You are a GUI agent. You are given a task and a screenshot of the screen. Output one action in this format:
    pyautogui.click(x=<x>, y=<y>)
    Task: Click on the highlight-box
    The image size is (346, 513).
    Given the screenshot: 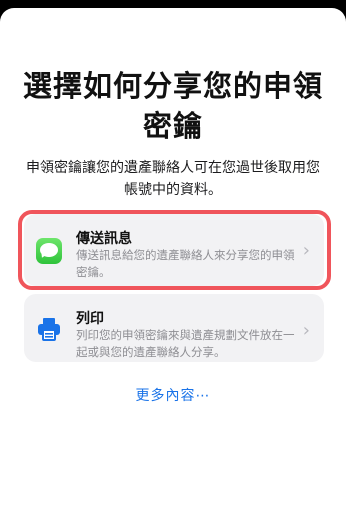 What is the action you would take?
    pyautogui.click(x=174, y=250)
    